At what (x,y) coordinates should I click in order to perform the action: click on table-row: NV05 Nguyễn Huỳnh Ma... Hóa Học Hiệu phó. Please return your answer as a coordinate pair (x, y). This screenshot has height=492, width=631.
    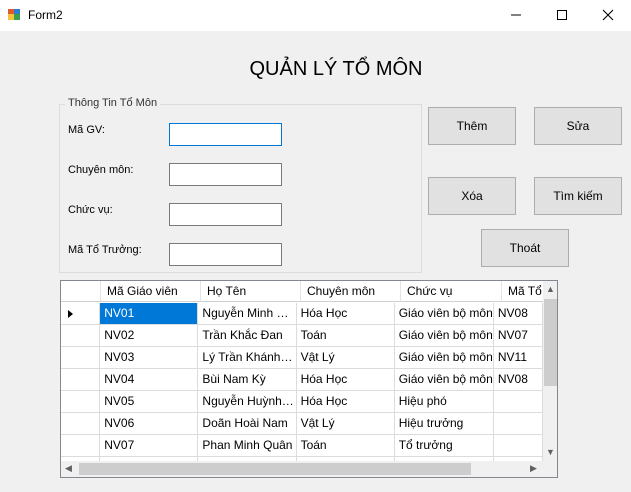
    Looking at the image, I should click on (302, 402).